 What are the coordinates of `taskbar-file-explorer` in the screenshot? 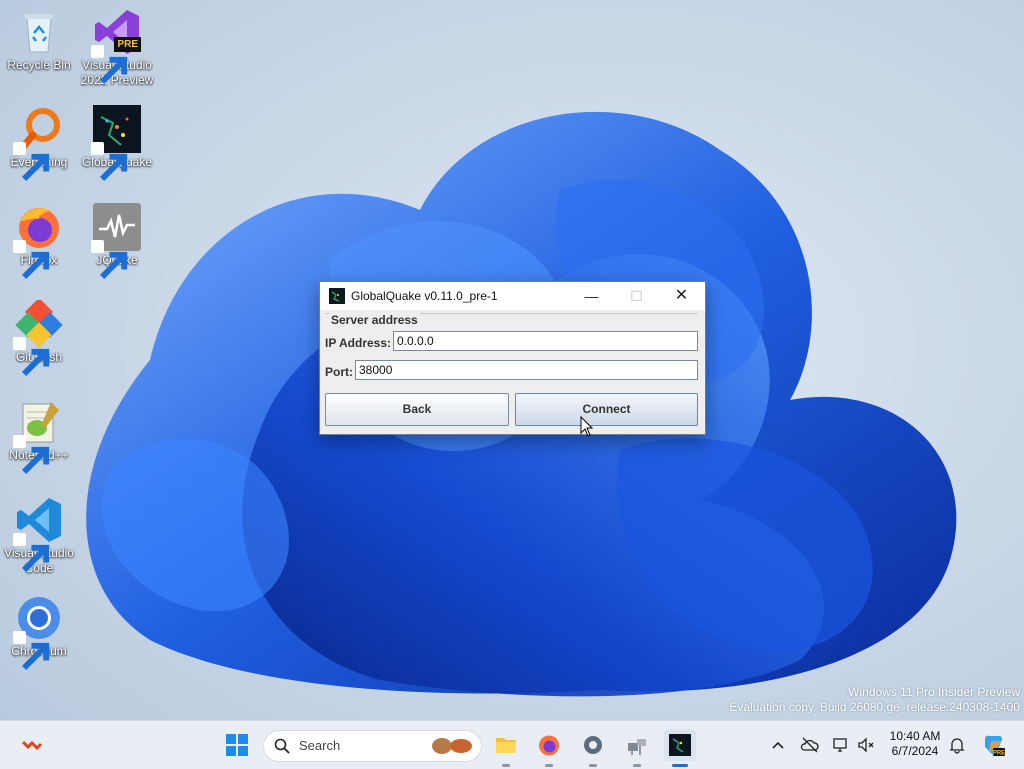 It's located at (506, 748).